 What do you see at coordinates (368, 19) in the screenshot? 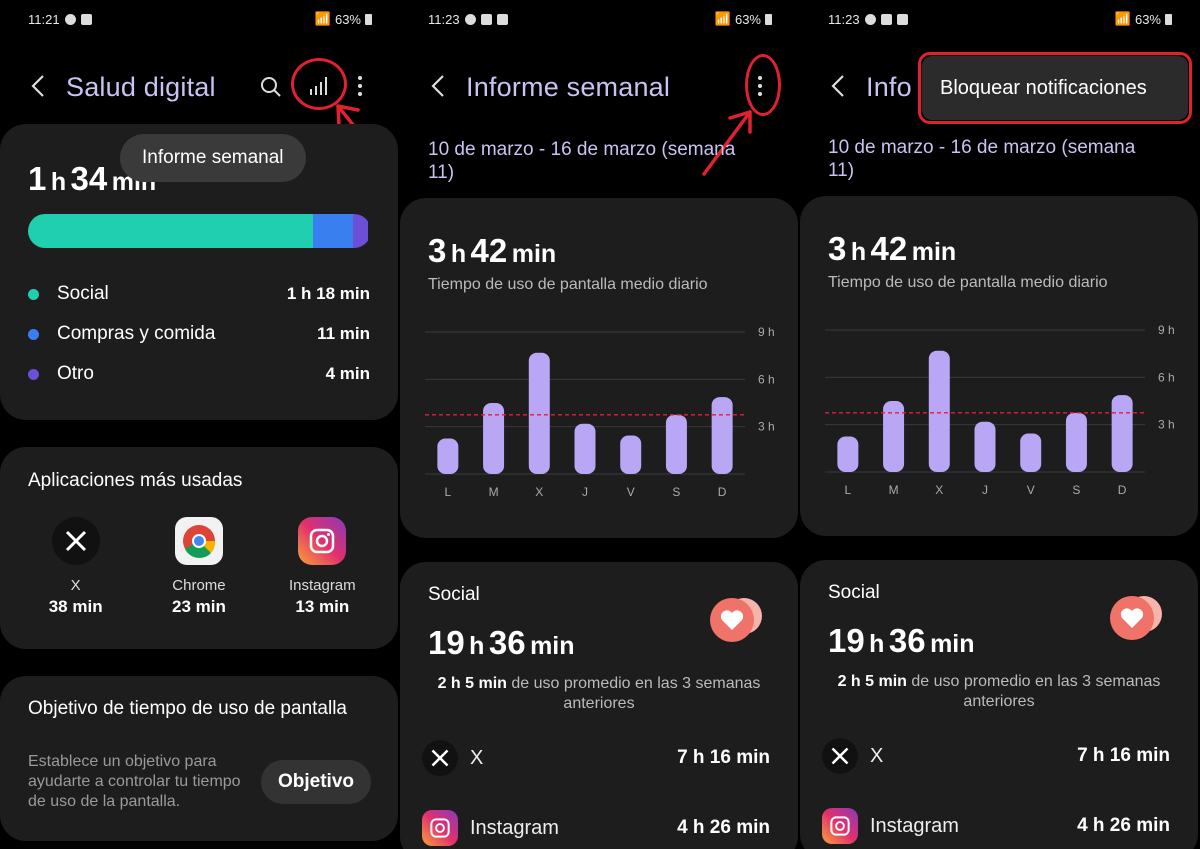
I see `battery-icon` at bounding box center [368, 19].